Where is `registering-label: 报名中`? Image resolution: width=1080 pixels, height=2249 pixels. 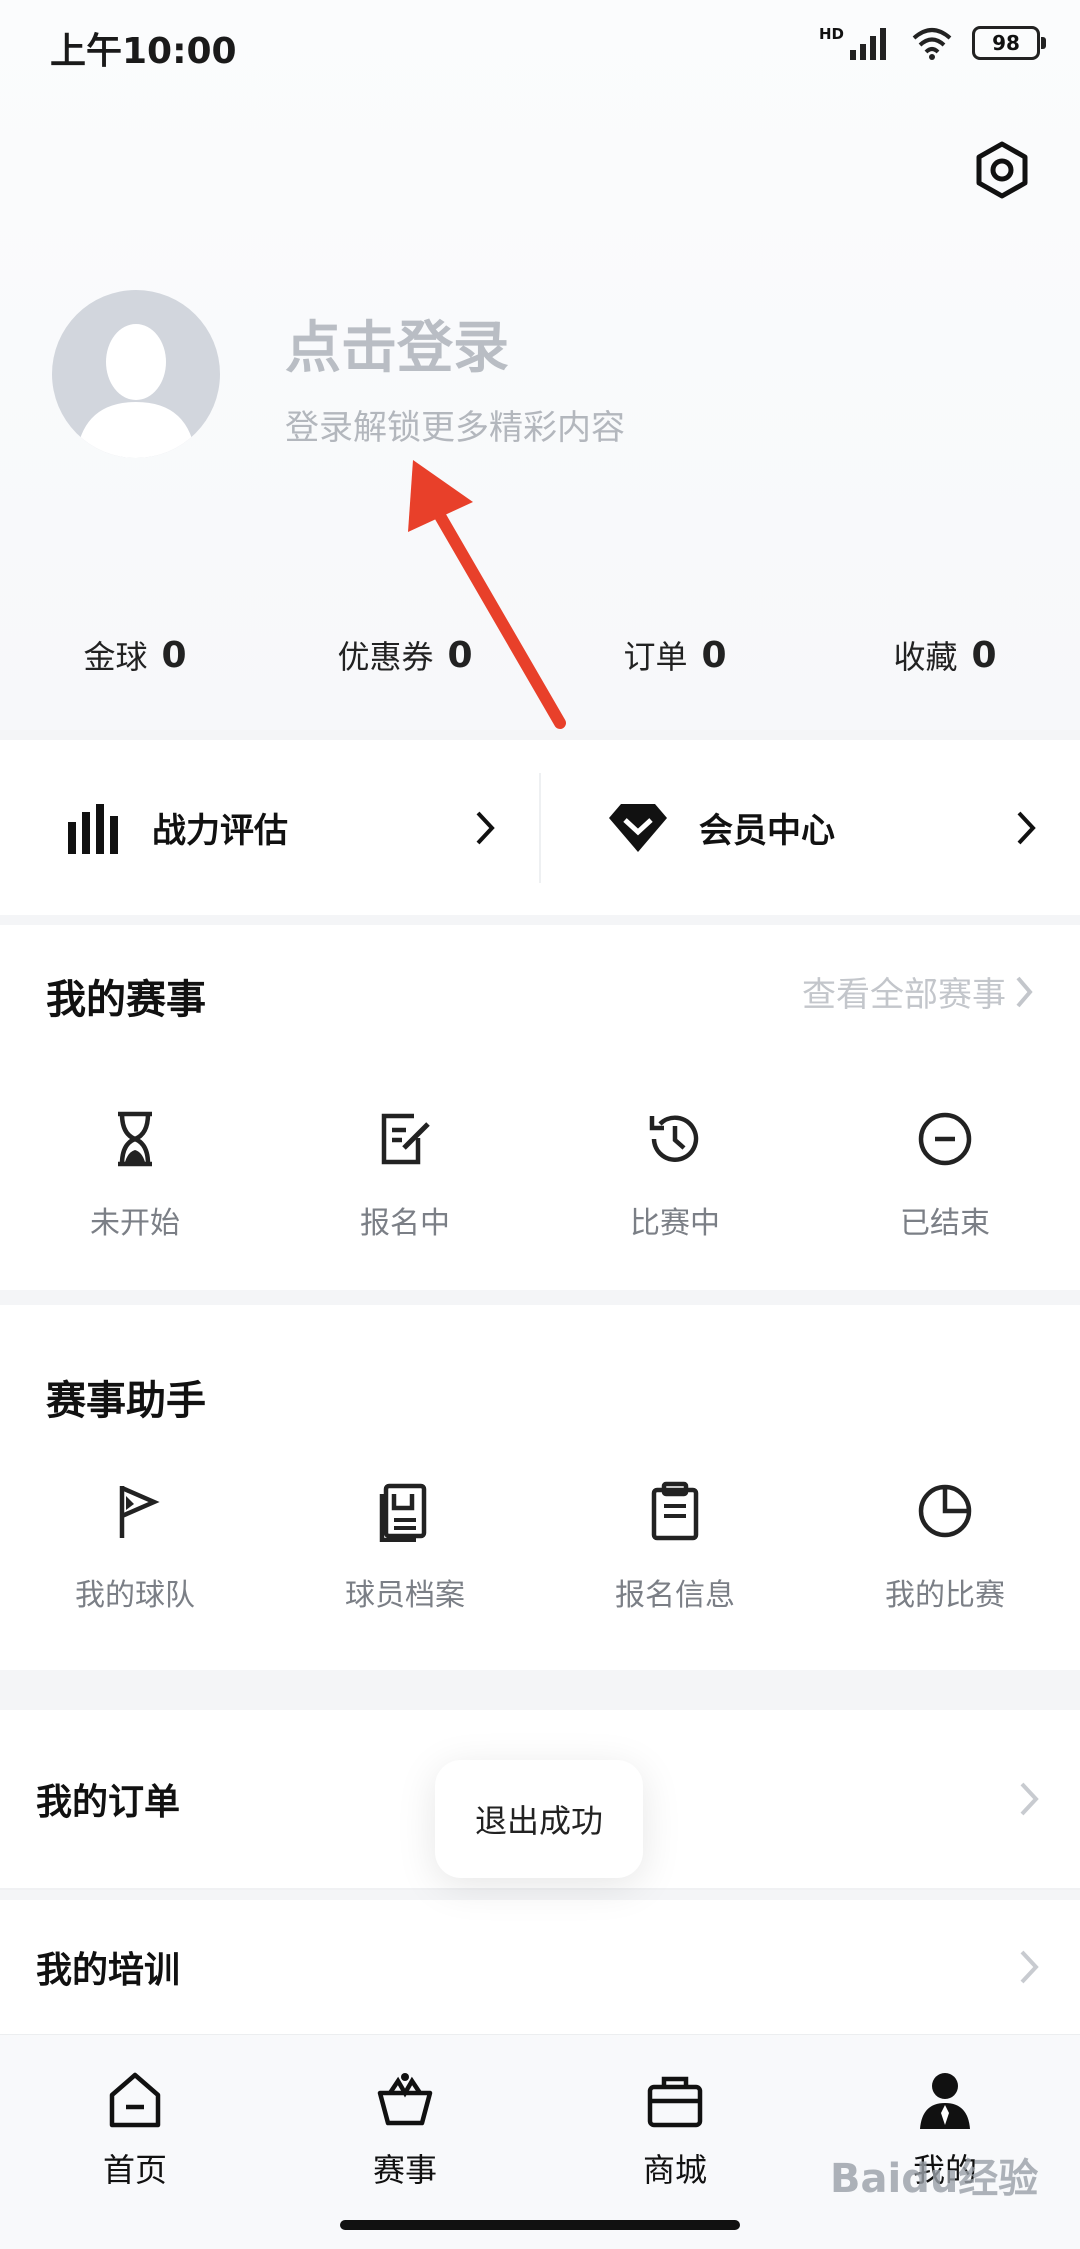
registering-label: 报名中 is located at coordinates (405, 1223).